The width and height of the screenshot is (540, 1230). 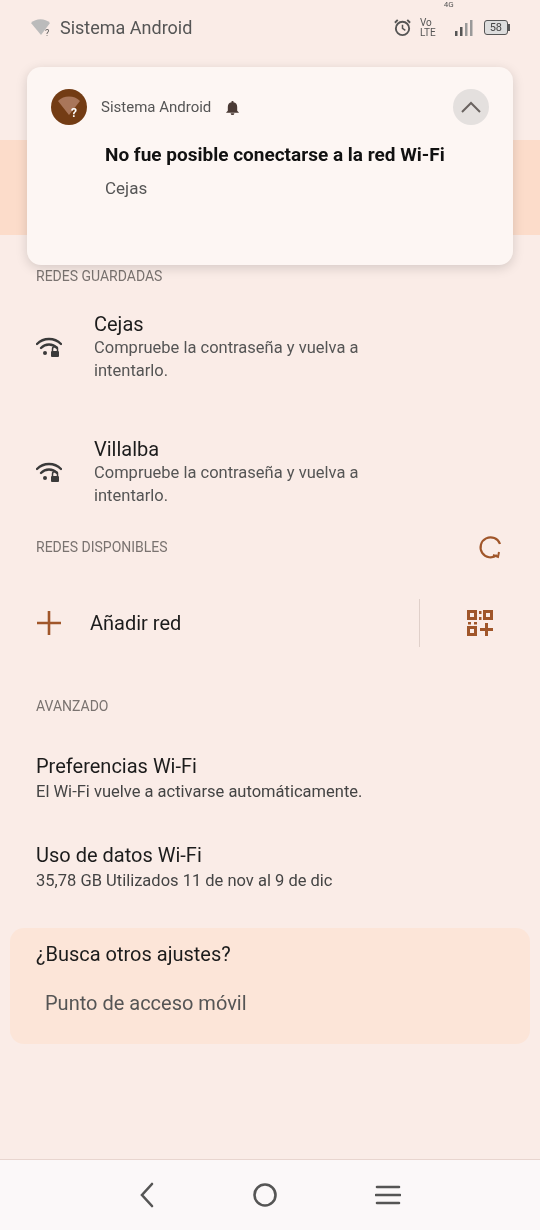 I want to click on collapse-button, so click(x=471, y=107).